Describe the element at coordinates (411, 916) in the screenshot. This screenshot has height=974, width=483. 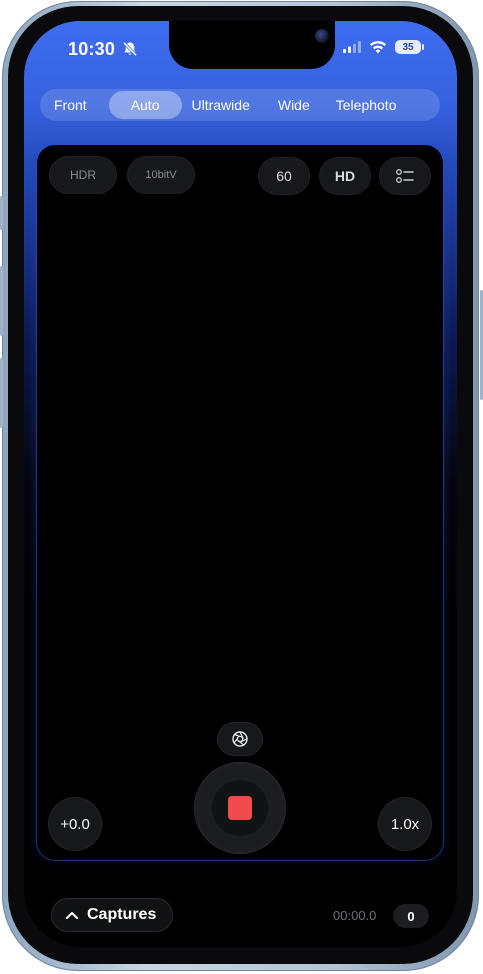
I see `capture-count-badge: 0` at that location.